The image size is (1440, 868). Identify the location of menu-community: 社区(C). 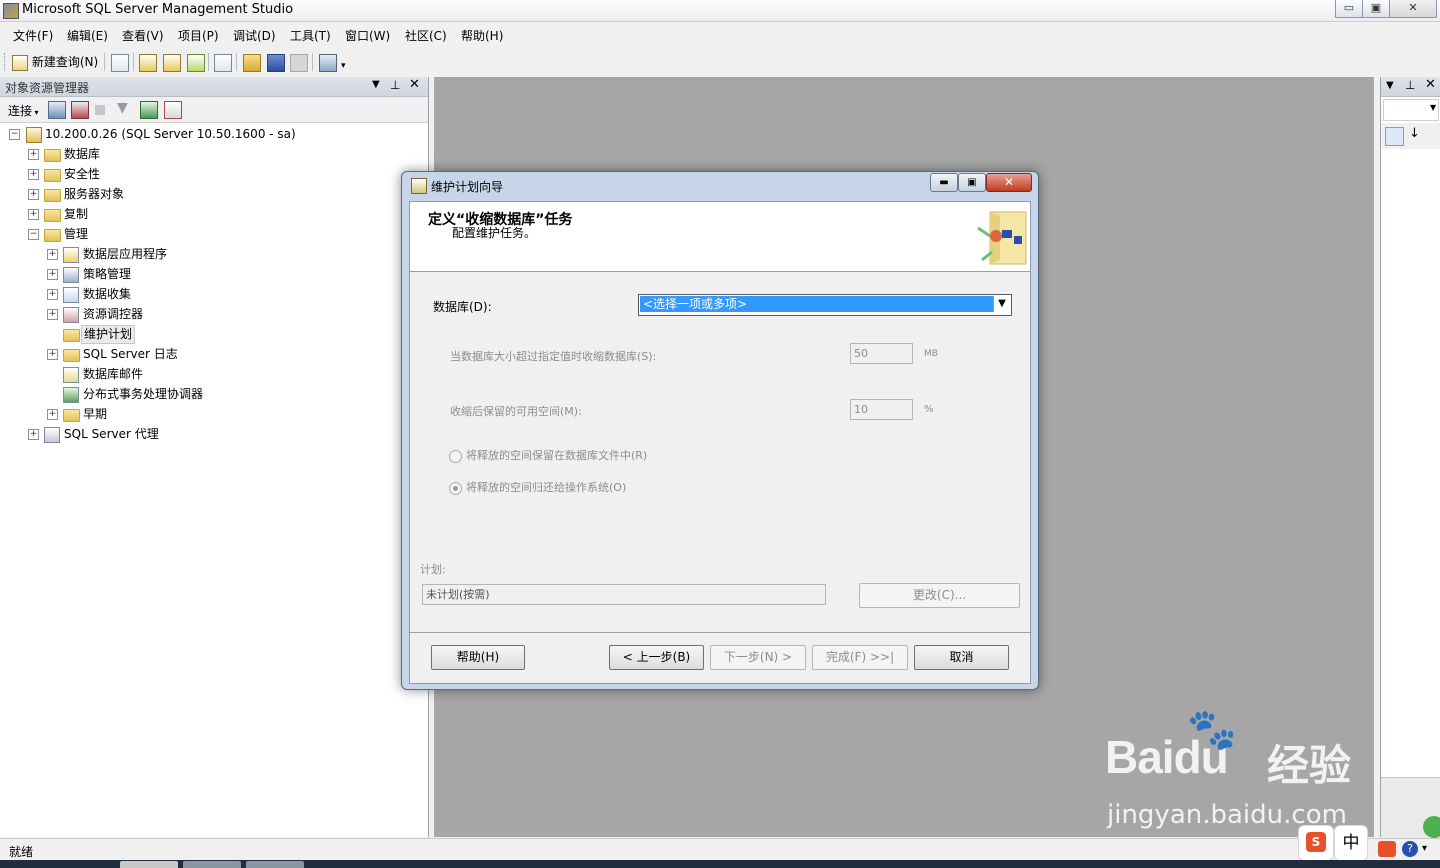
(426, 35).